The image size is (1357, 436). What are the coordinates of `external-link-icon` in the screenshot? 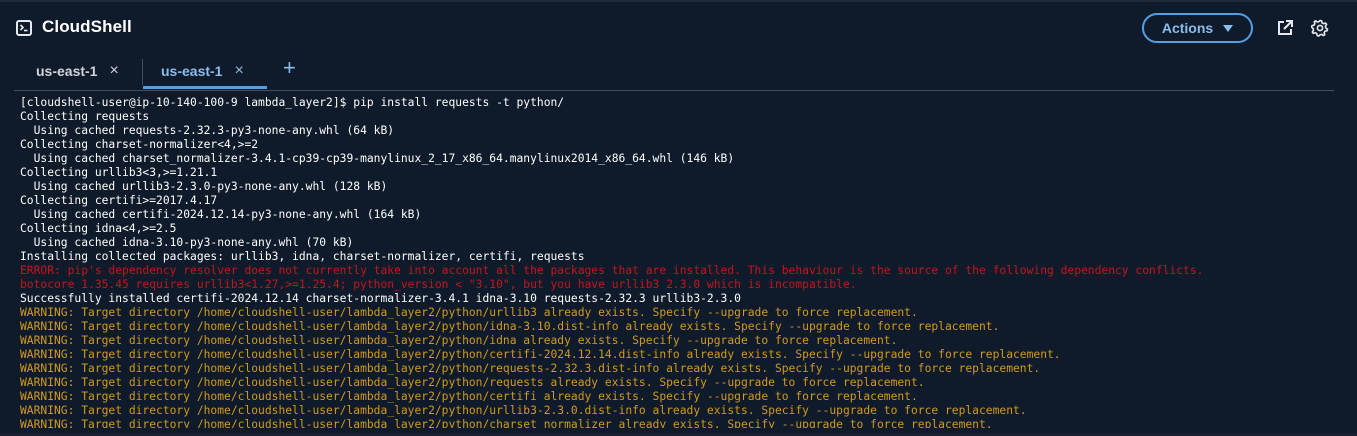 It's located at (1285, 28).